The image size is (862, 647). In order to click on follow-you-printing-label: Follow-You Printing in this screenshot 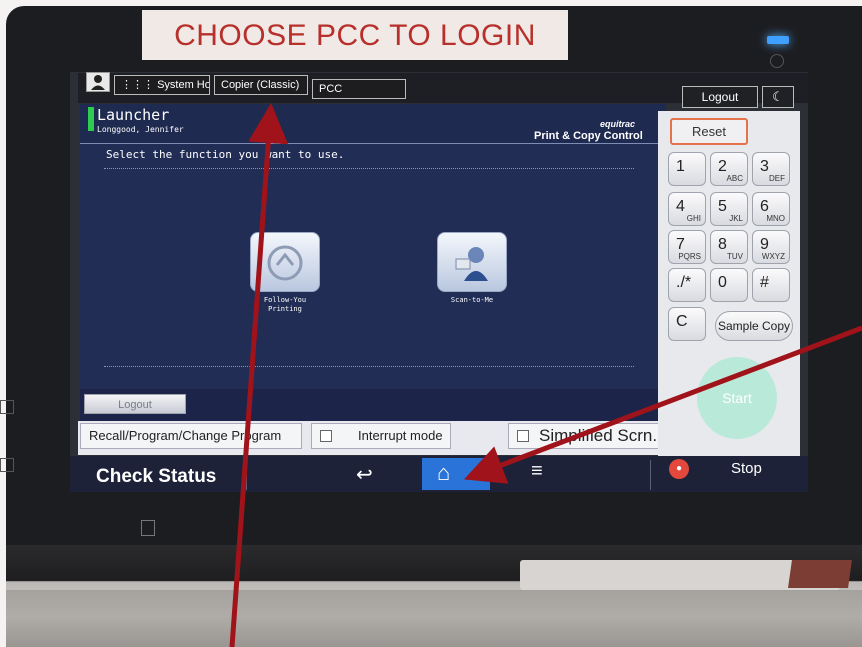, I will do `click(285, 304)`.